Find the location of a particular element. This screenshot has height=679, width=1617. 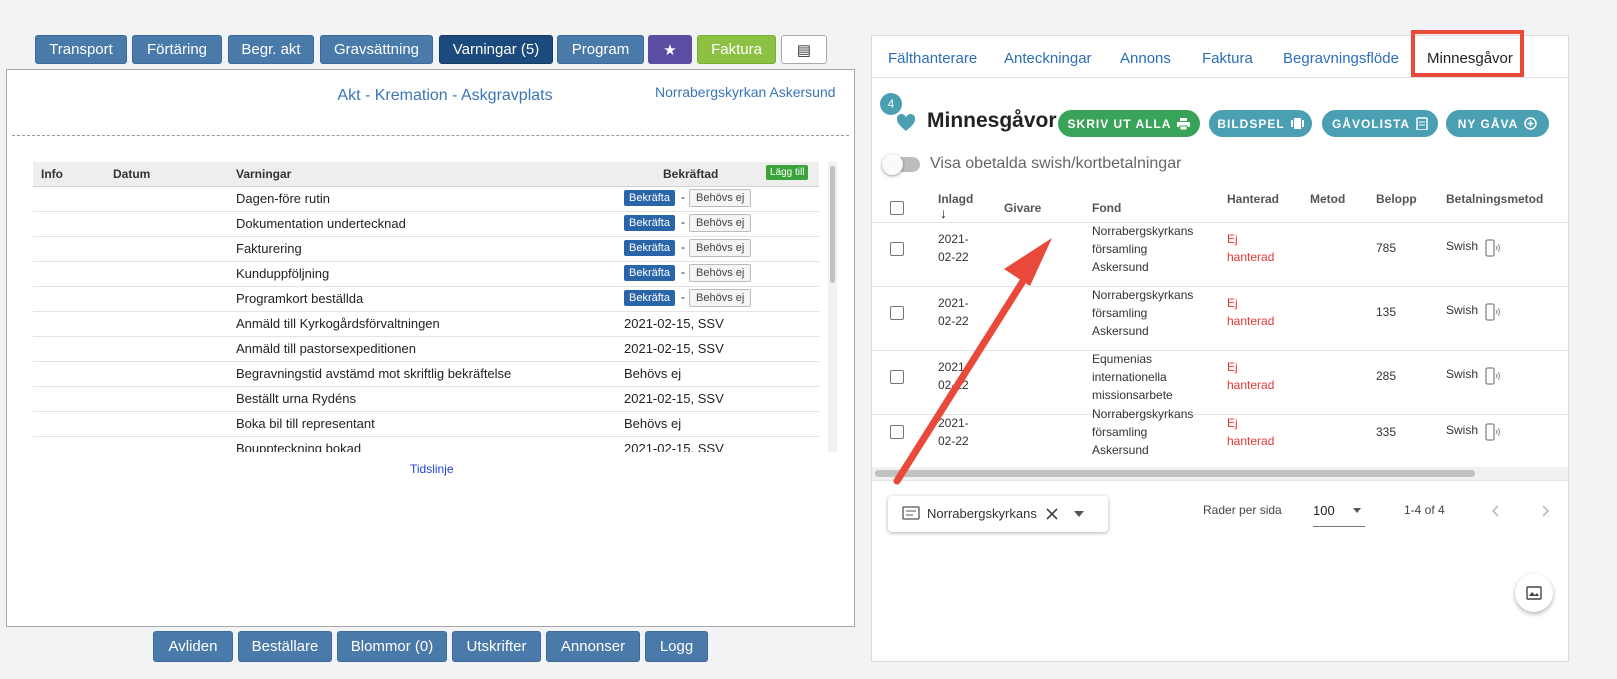

annotation-arrow is located at coordinates (972, 361).